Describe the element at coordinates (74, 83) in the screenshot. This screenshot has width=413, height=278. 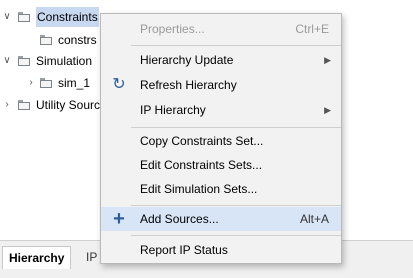
I see `tree-label-sim1: sim_1` at that location.